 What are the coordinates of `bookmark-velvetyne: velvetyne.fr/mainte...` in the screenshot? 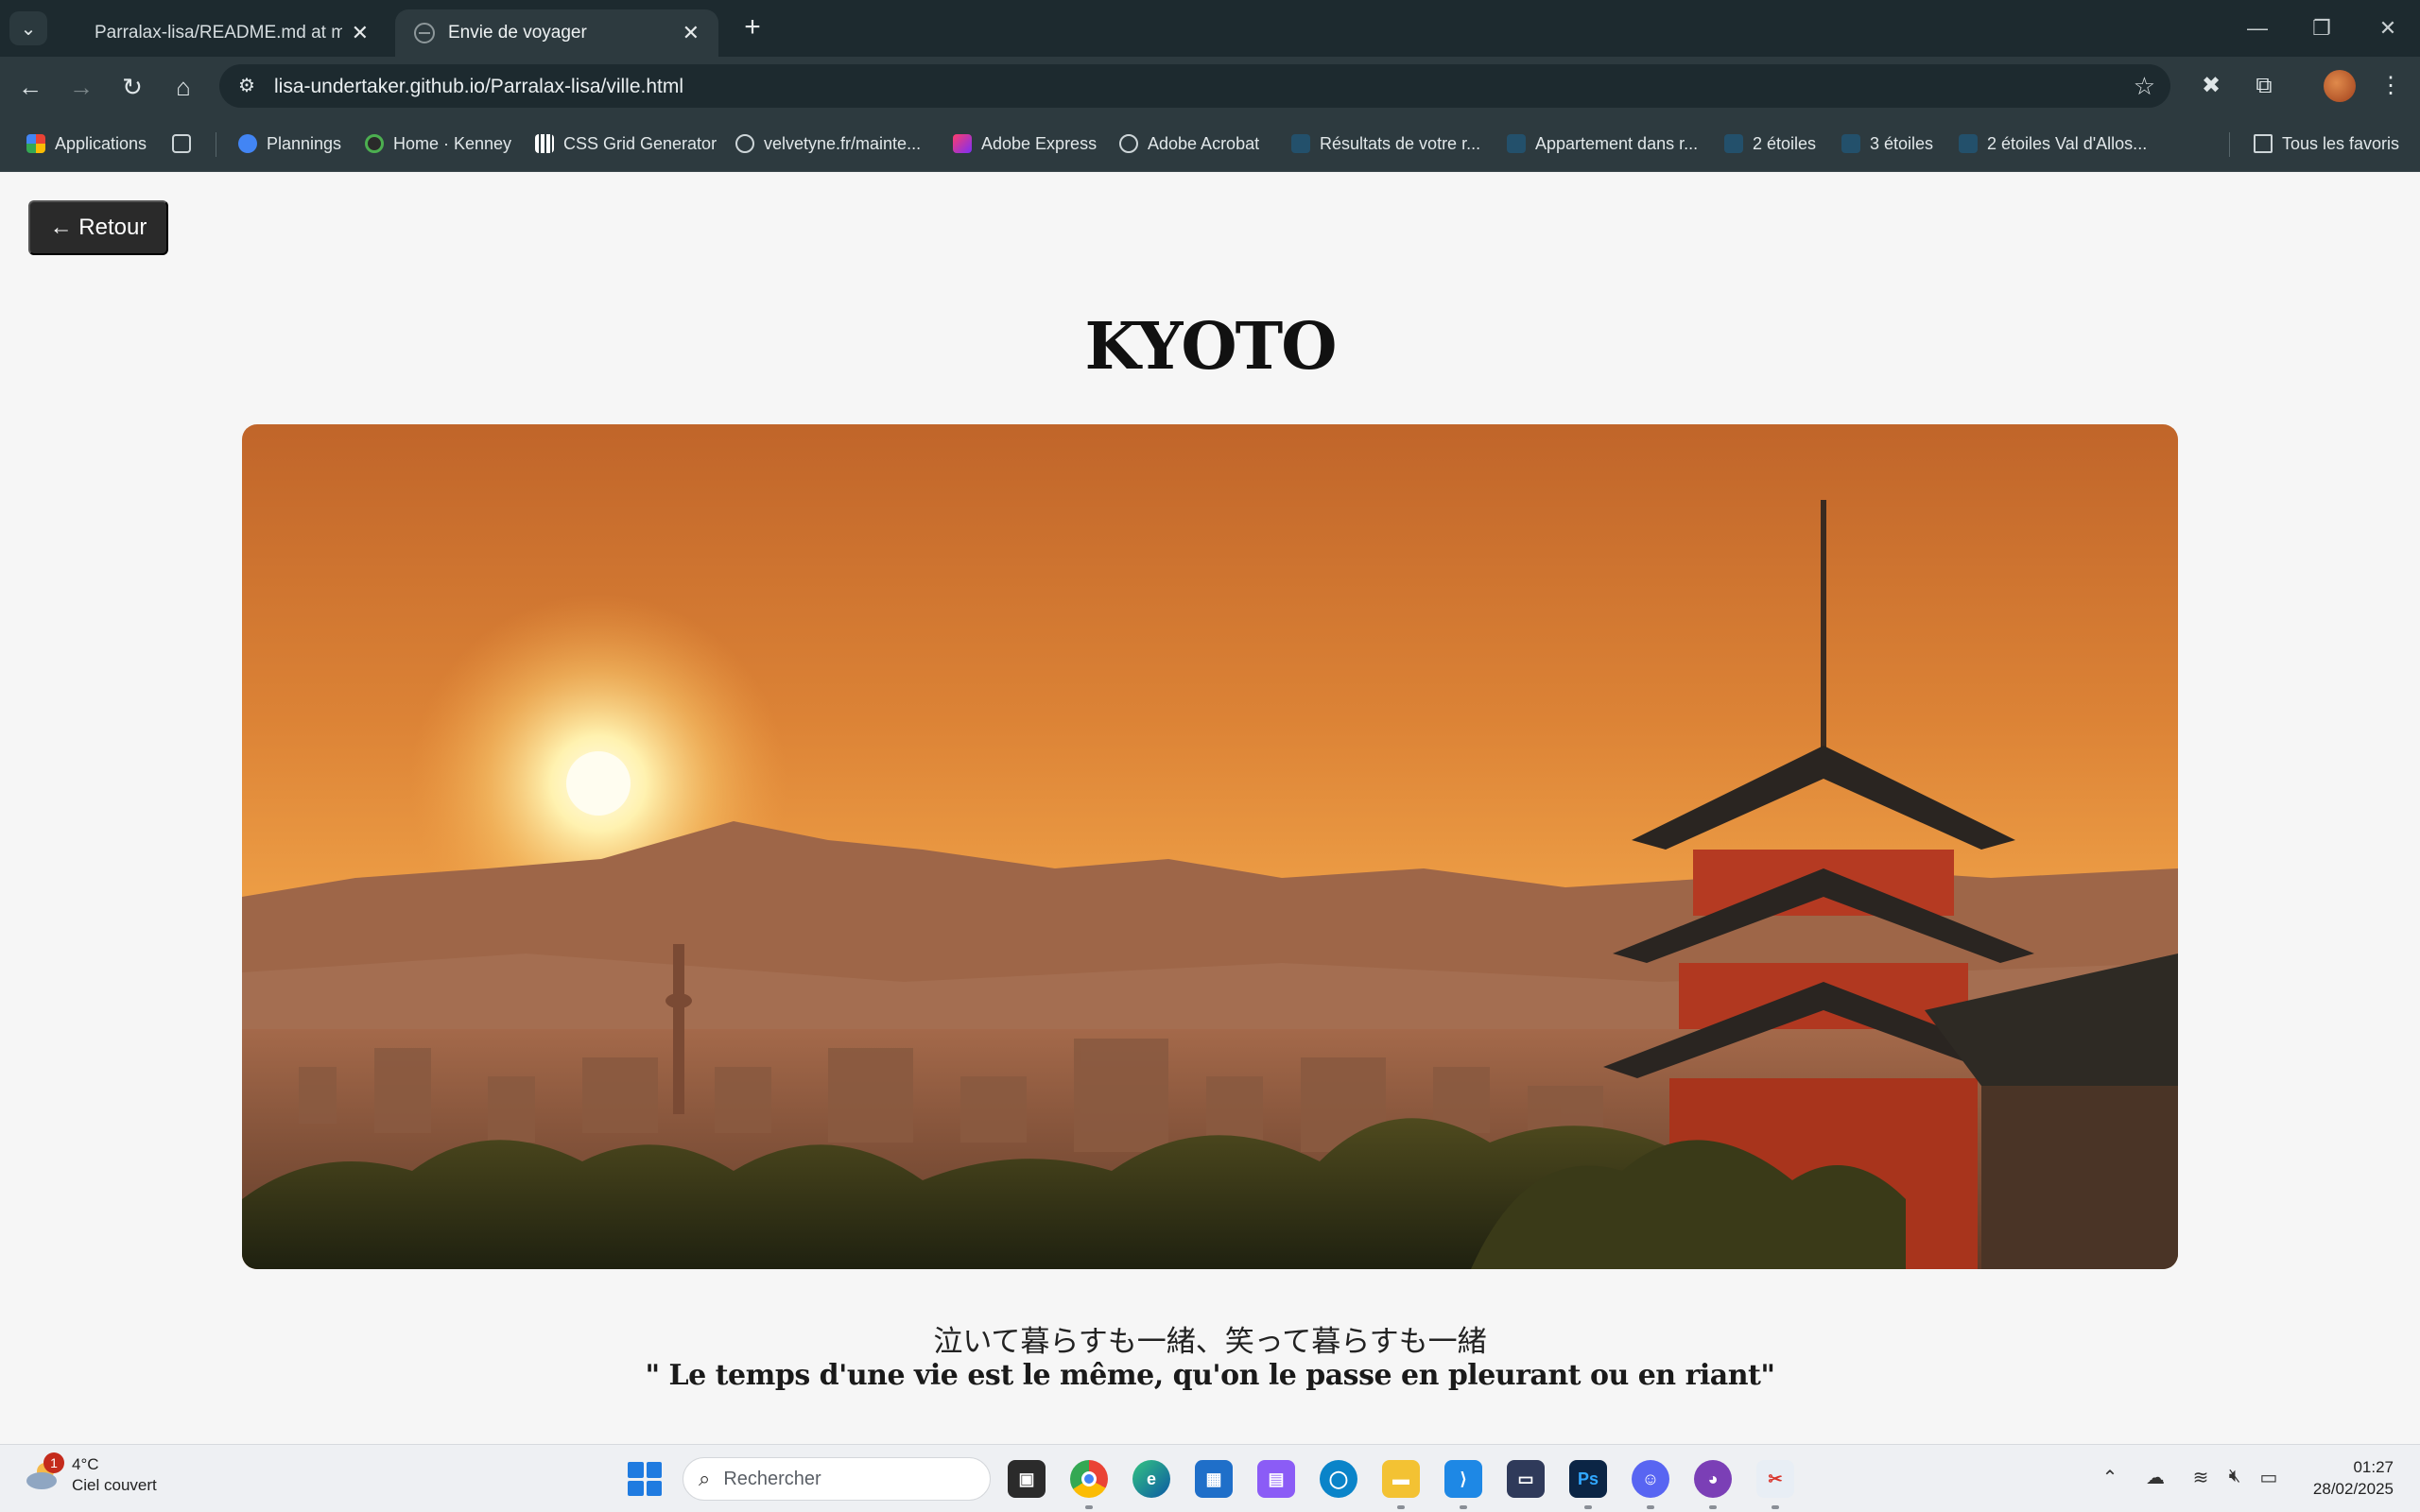 It's located at (828, 143).